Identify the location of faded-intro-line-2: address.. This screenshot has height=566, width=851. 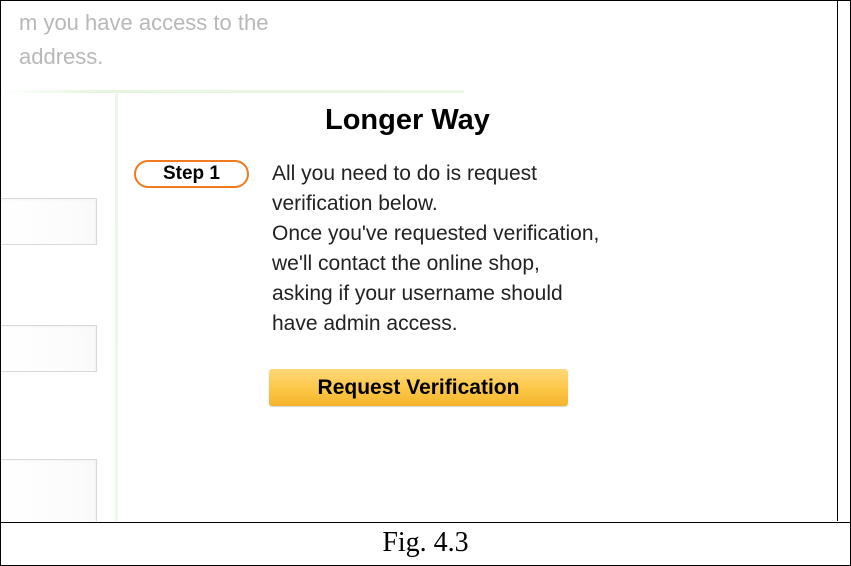
(61, 56).